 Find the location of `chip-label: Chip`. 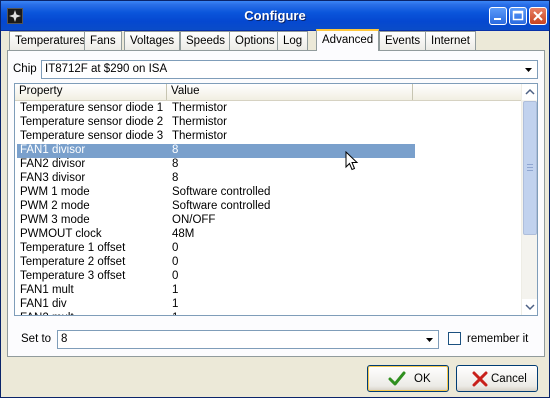

chip-label: Chip is located at coordinates (25, 69).